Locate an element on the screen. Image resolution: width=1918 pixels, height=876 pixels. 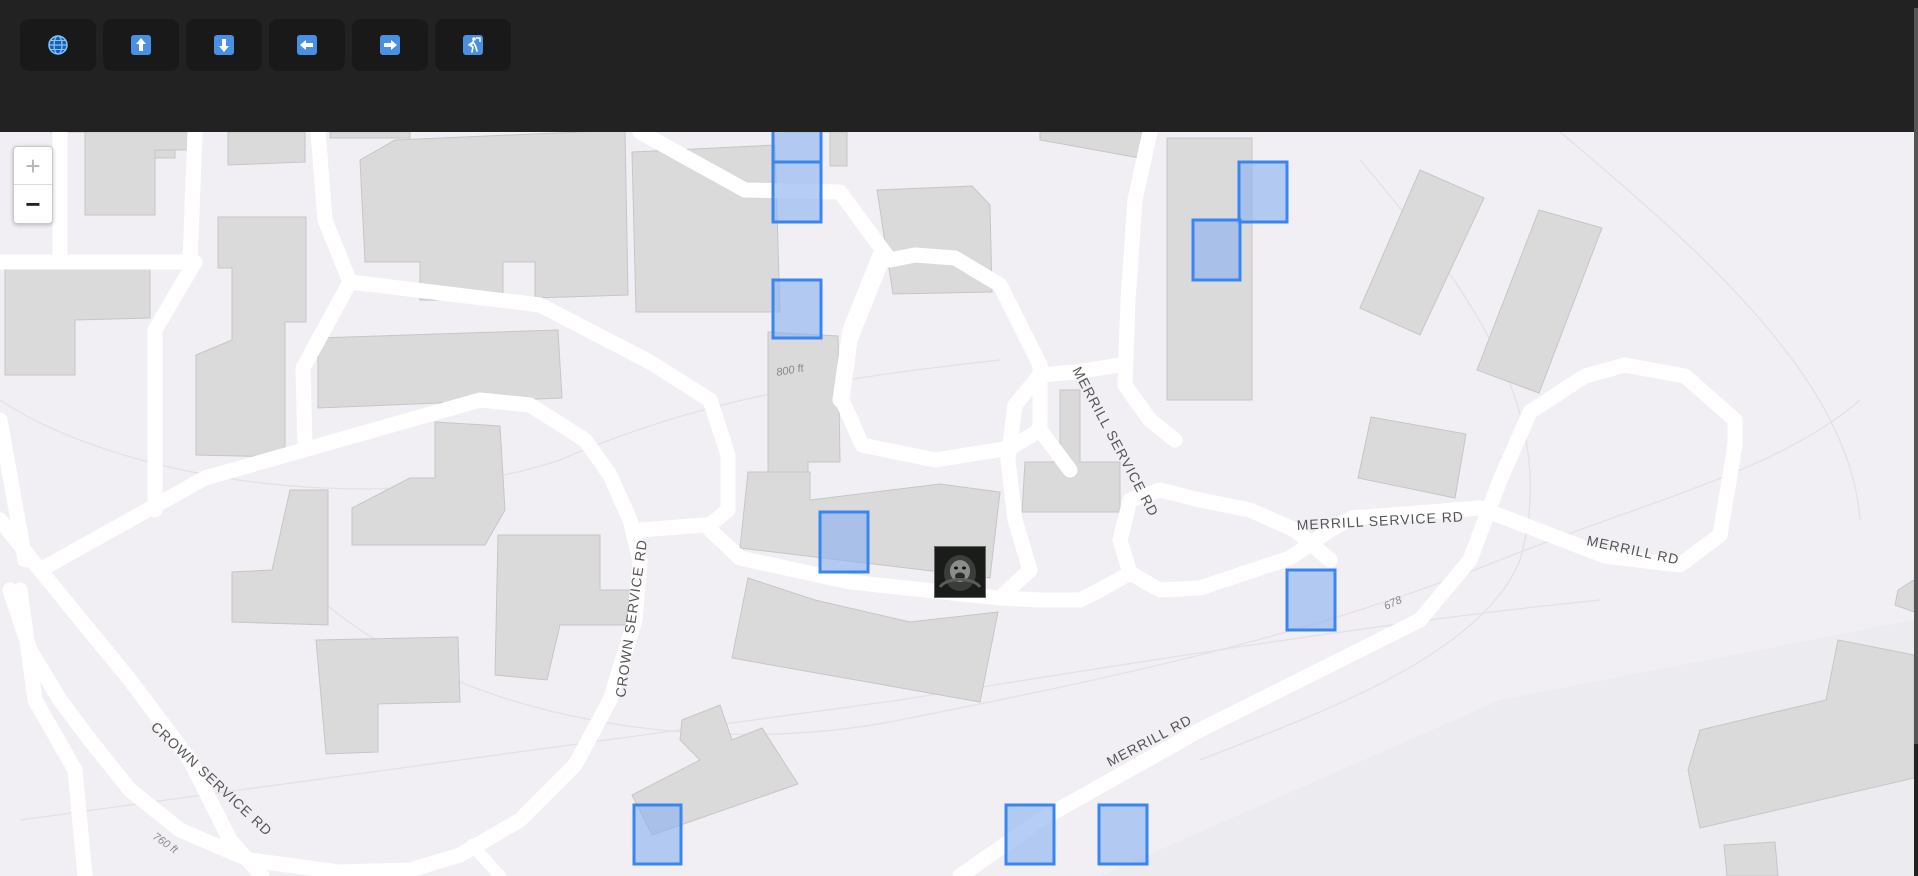
move-down-button is located at coordinates (224, 45).